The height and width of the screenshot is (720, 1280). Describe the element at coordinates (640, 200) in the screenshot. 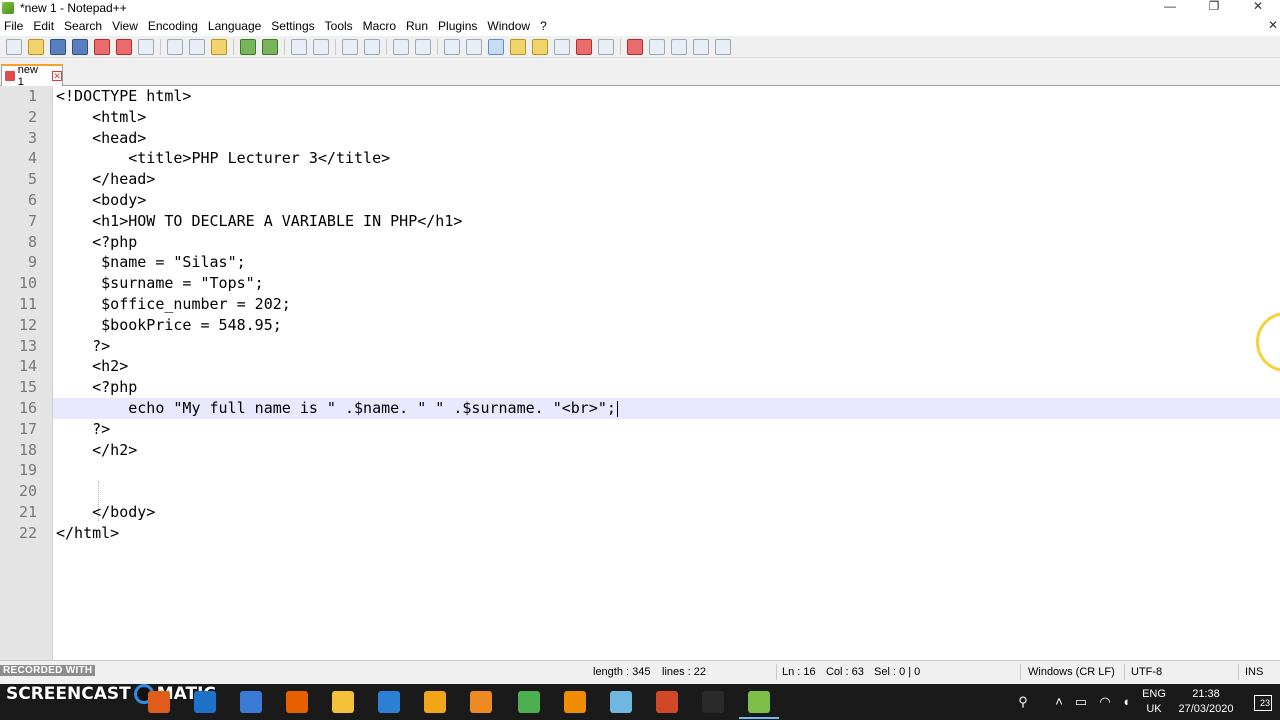

I see `code-line: 6 <body>` at that location.